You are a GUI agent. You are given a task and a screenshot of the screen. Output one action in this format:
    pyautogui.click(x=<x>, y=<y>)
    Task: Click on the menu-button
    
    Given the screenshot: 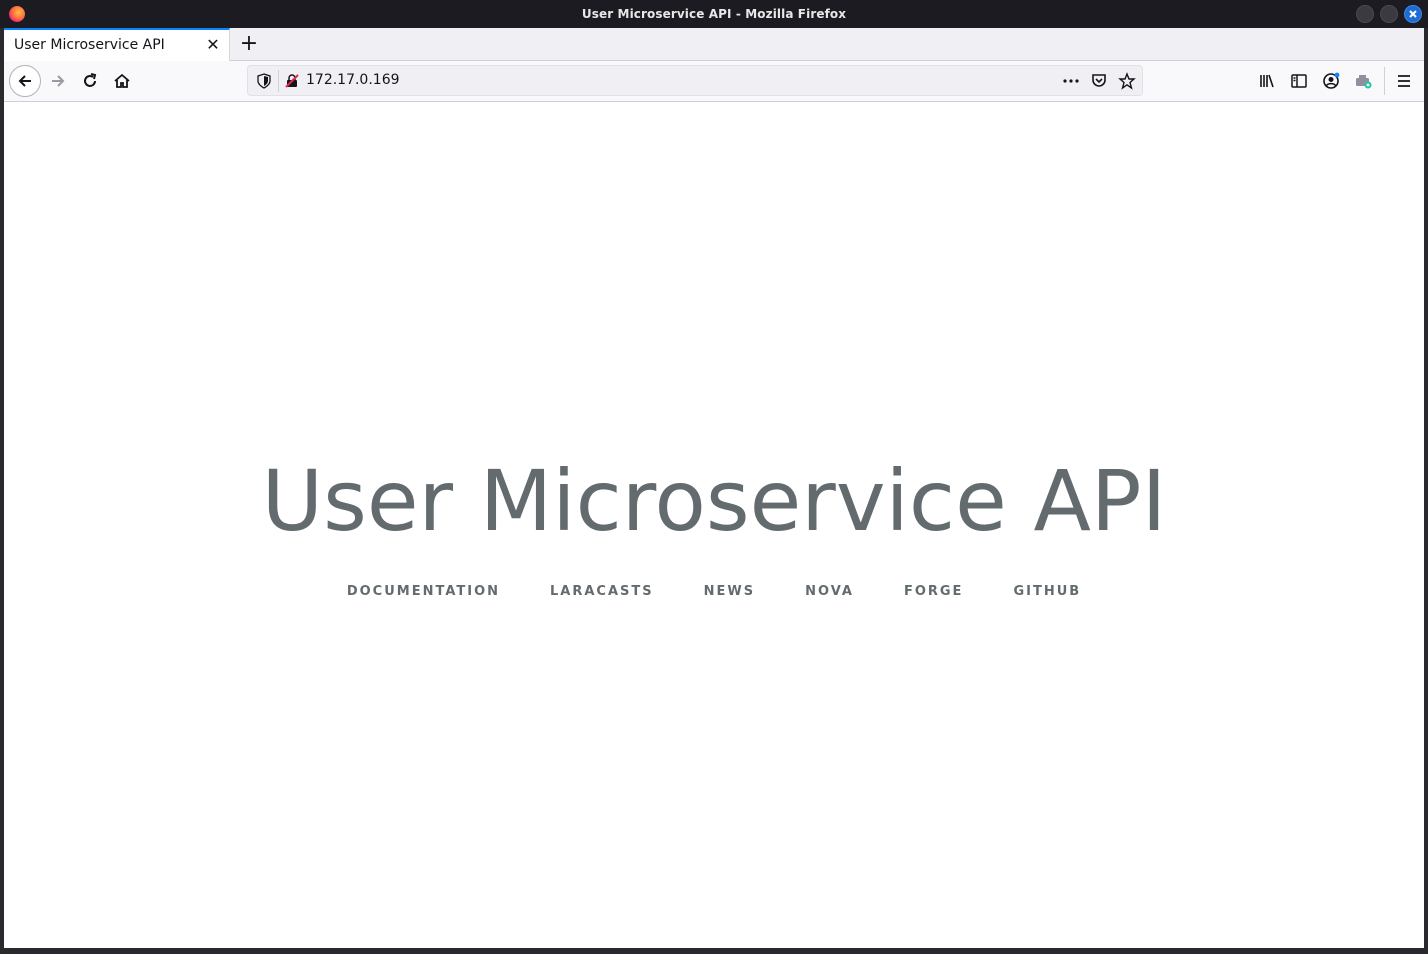 What is the action you would take?
    pyautogui.click(x=1404, y=81)
    